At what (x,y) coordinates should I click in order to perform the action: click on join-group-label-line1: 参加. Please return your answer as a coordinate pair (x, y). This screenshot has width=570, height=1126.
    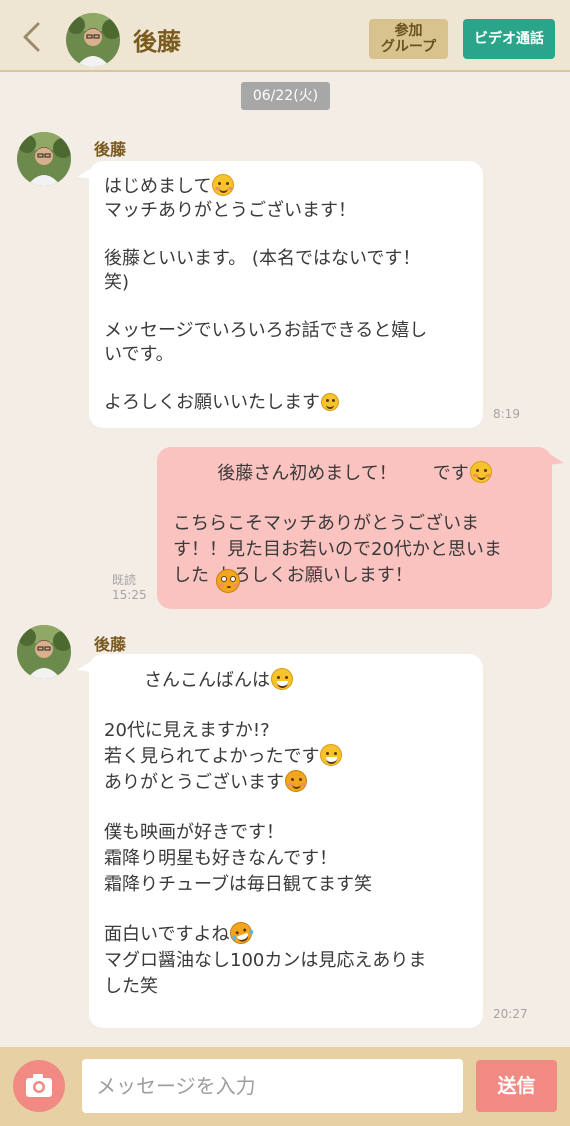
    Looking at the image, I should click on (408, 31).